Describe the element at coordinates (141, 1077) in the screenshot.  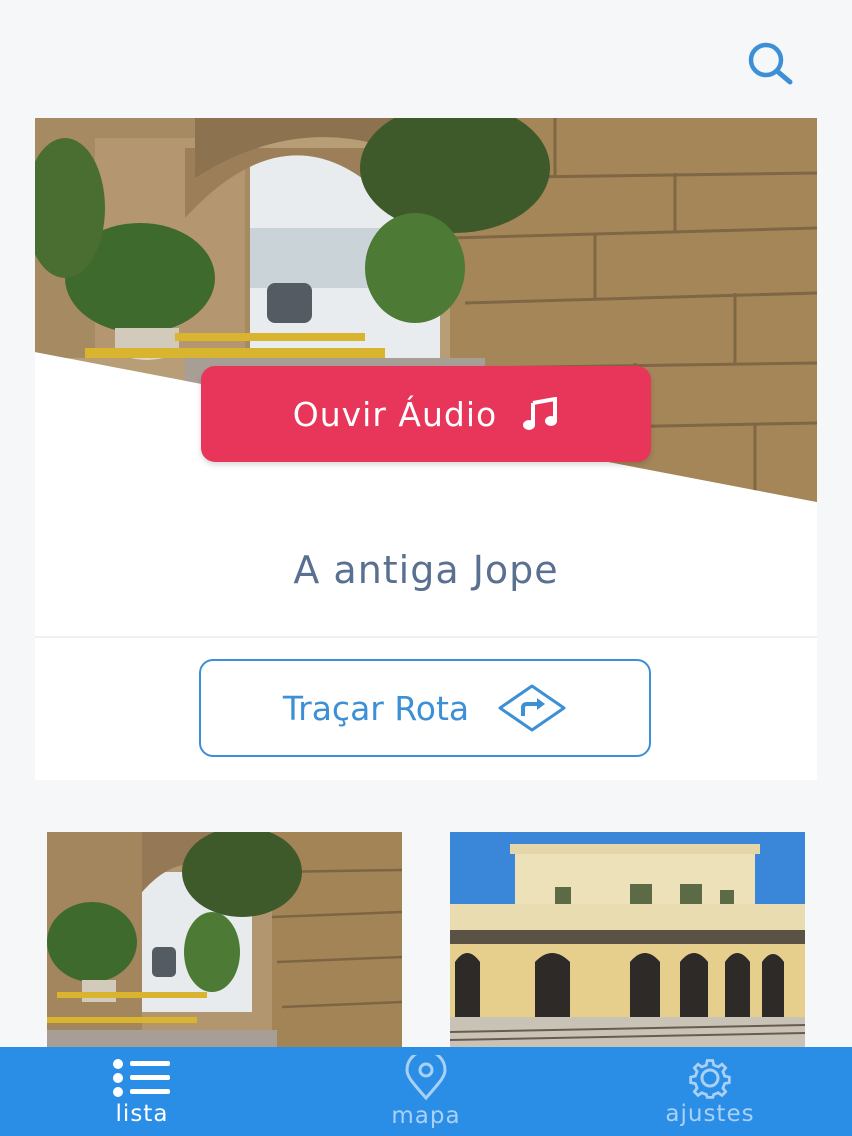
I see `list-icon` at that location.